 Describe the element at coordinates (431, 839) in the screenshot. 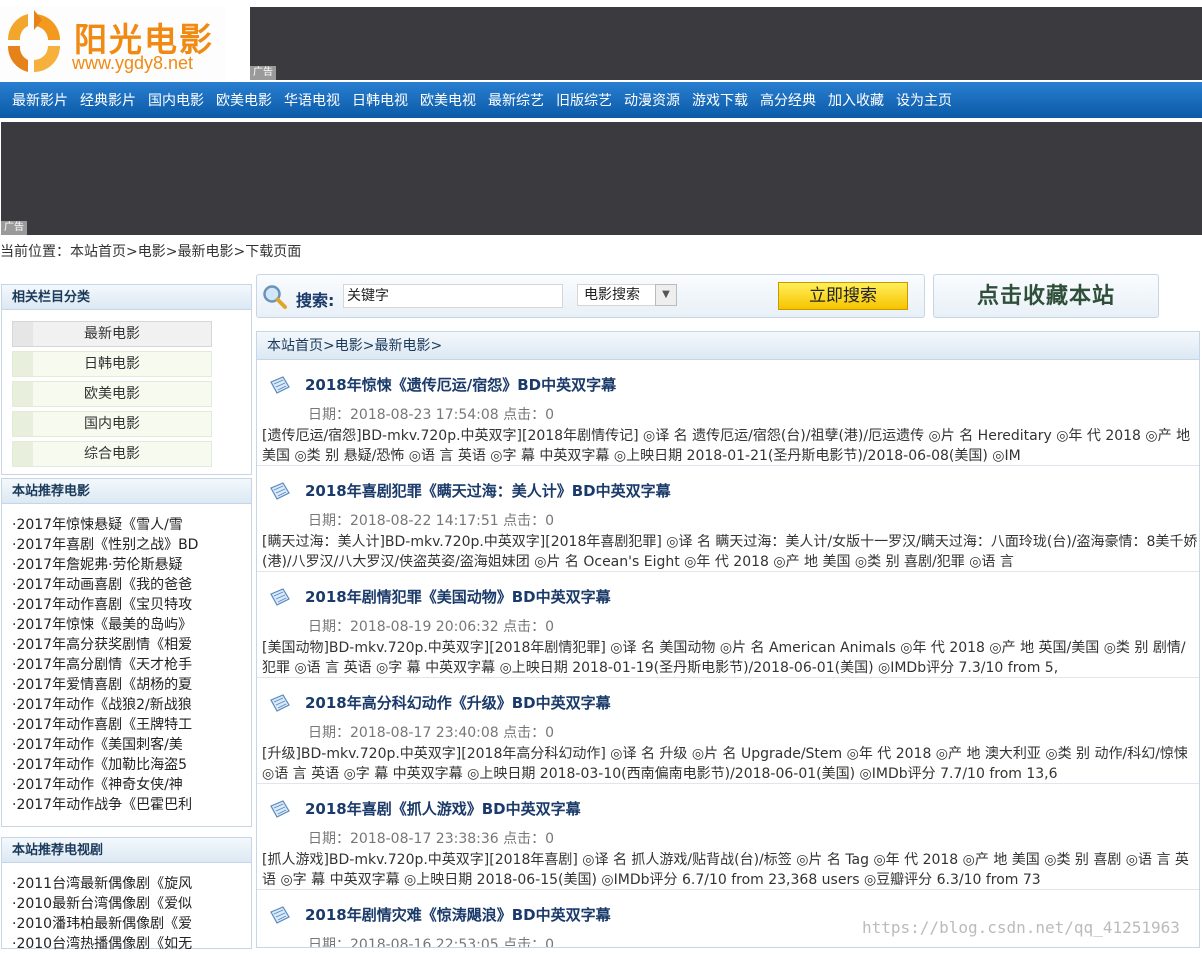

I see `movie-meta: 日期：2018-08-17 23:38:36 点击：0` at that location.